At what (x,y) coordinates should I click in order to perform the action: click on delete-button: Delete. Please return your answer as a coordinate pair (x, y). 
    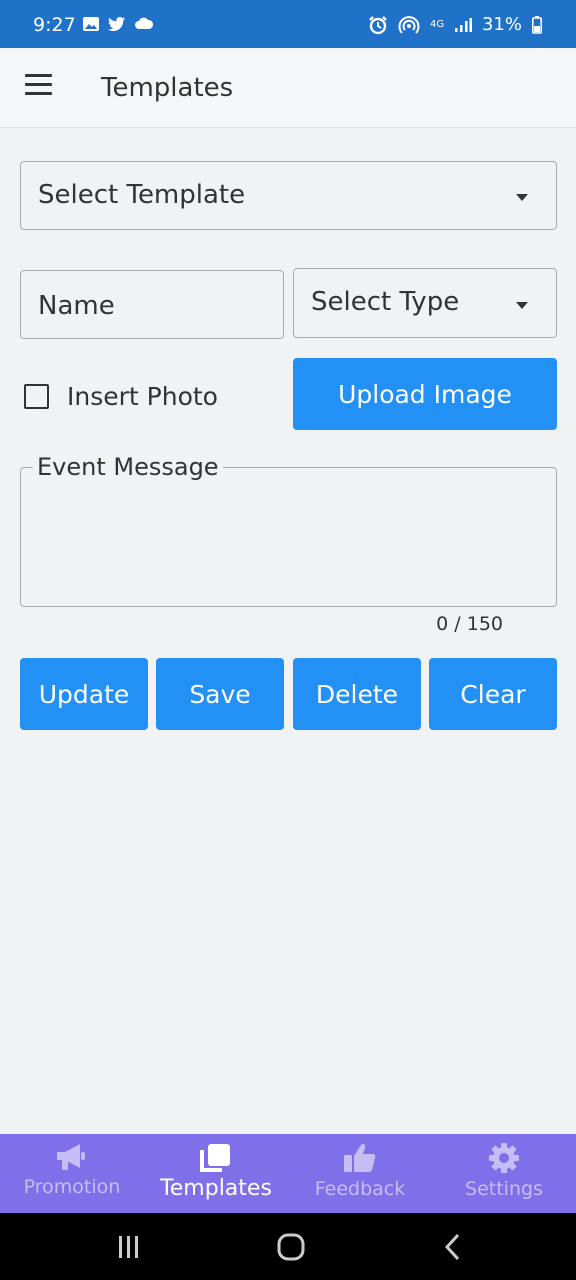
    Looking at the image, I should click on (357, 694).